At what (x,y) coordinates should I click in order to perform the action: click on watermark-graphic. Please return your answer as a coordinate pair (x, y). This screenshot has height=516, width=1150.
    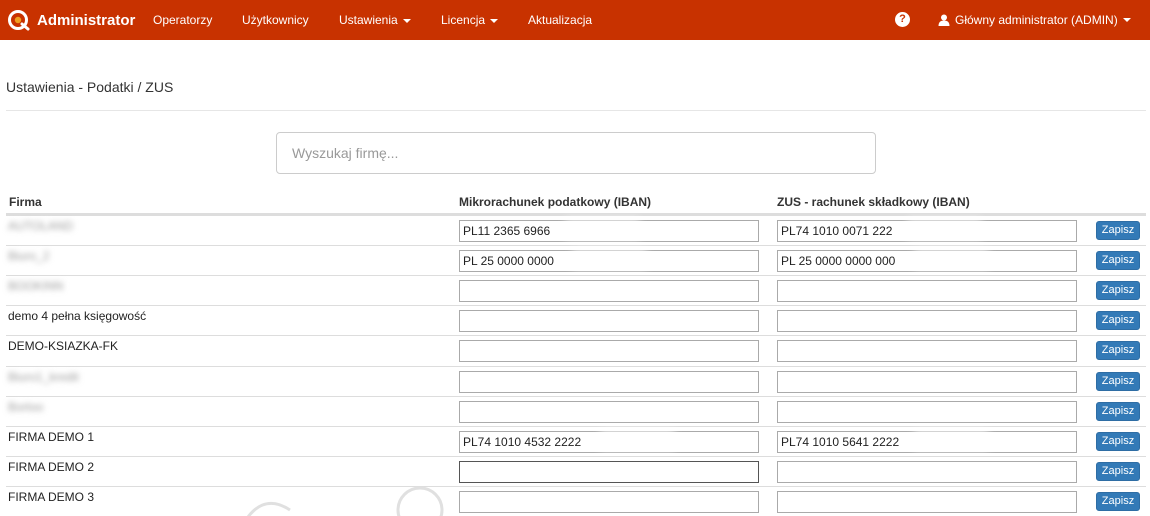
    Looking at the image, I should click on (345, 501).